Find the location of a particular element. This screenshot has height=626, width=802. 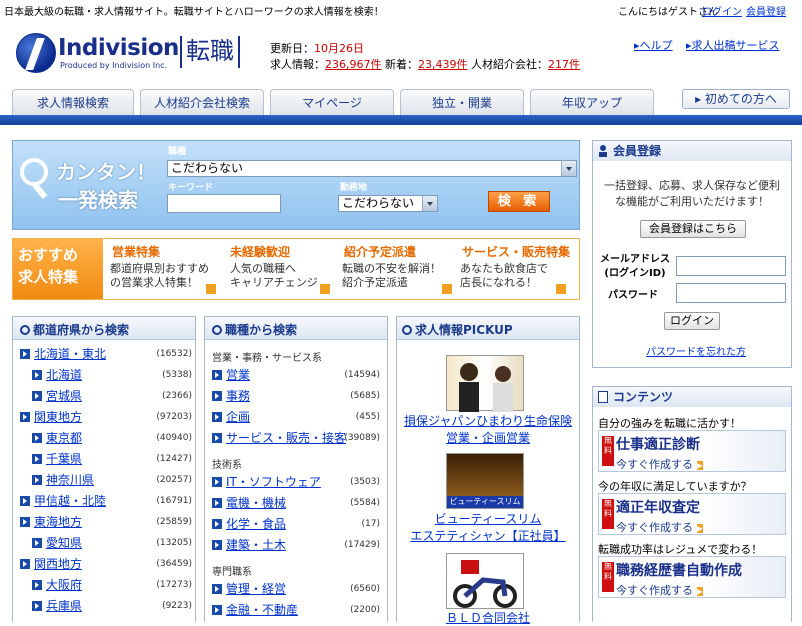

pref-item-label: 関西地方 is located at coordinates (58, 564).